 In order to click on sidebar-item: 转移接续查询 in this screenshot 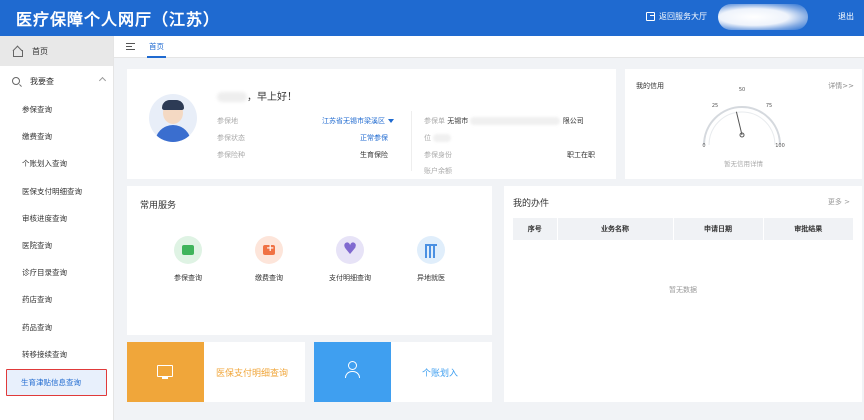, I will do `click(56, 354)`.